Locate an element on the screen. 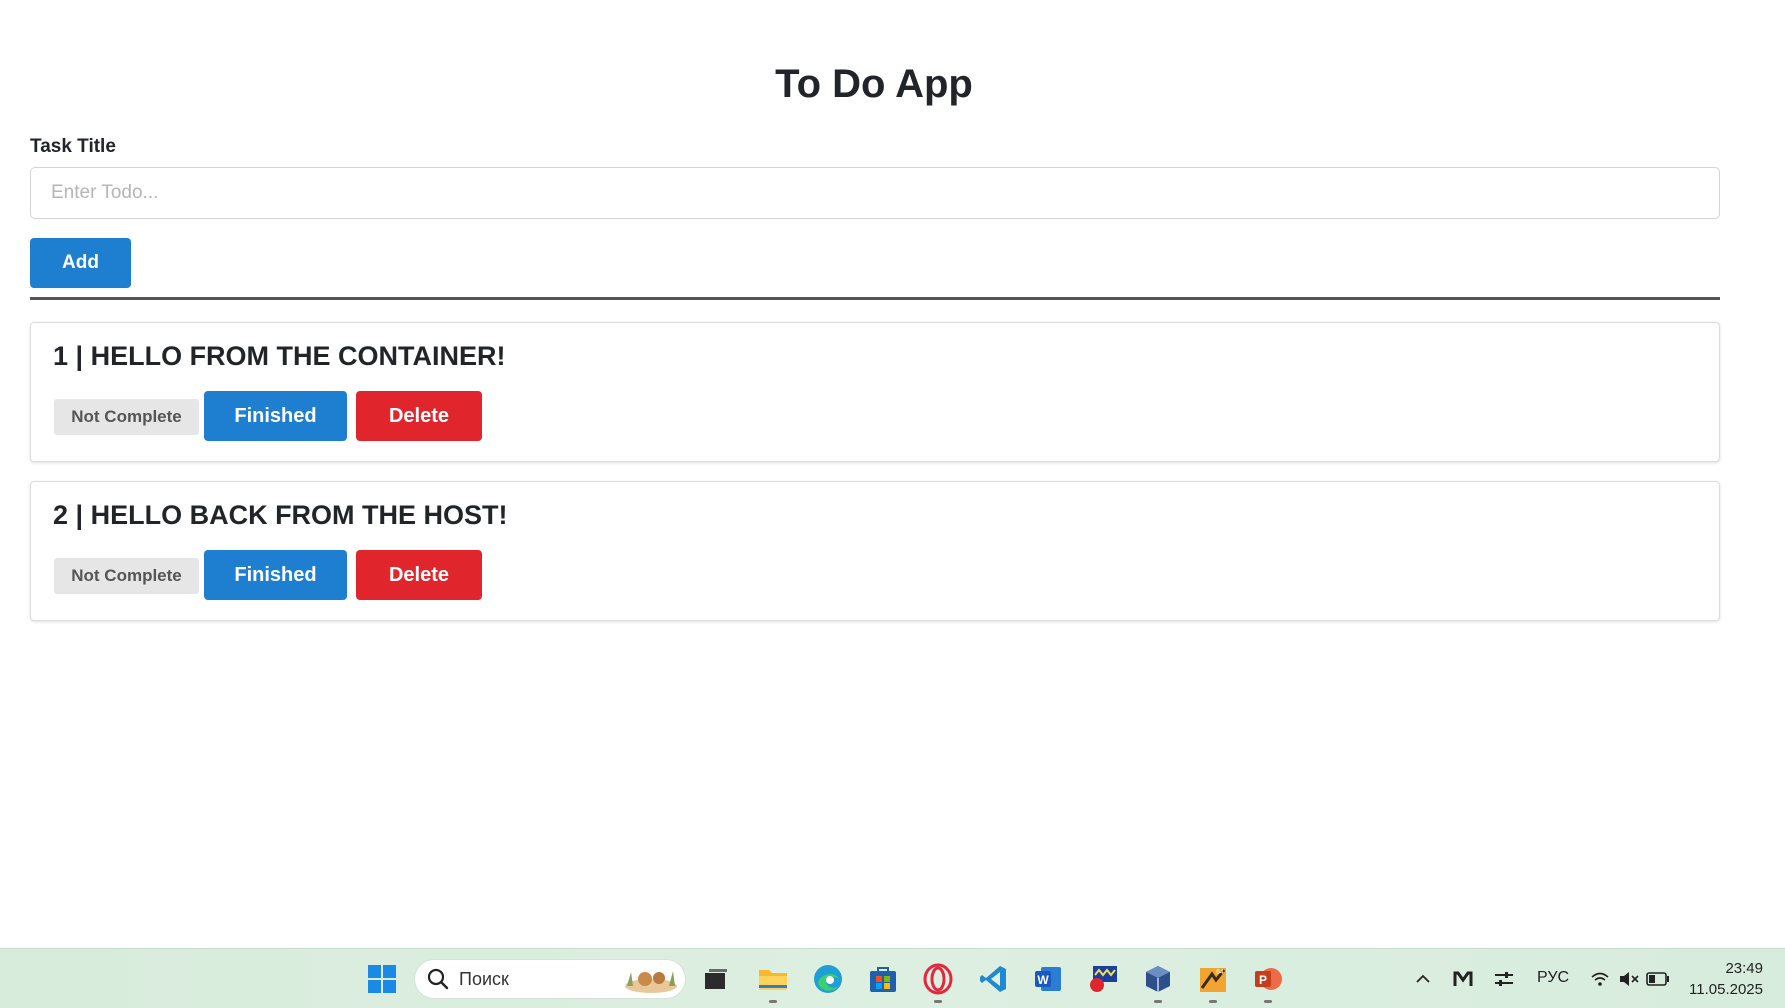  vscode-icon is located at coordinates (993, 979).